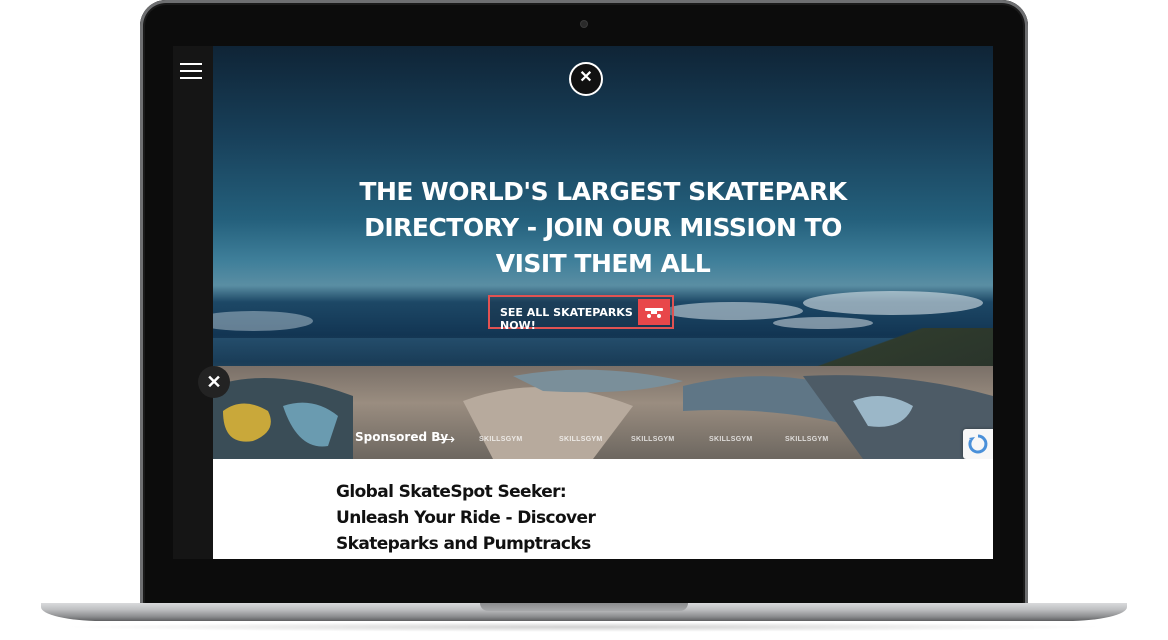 This screenshot has width=1168, height=640. What do you see at coordinates (581, 313) in the screenshot?
I see `see-all-skateparks-button: SEE ALL SKATEPARKS NOW!` at bounding box center [581, 313].